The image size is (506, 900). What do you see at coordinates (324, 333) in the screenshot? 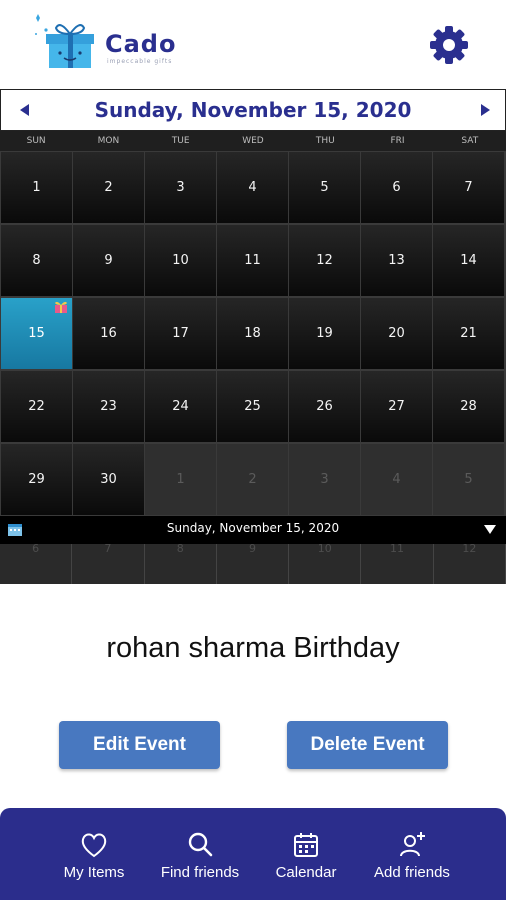
I see `calendar-day: 19` at bounding box center [324, 333].